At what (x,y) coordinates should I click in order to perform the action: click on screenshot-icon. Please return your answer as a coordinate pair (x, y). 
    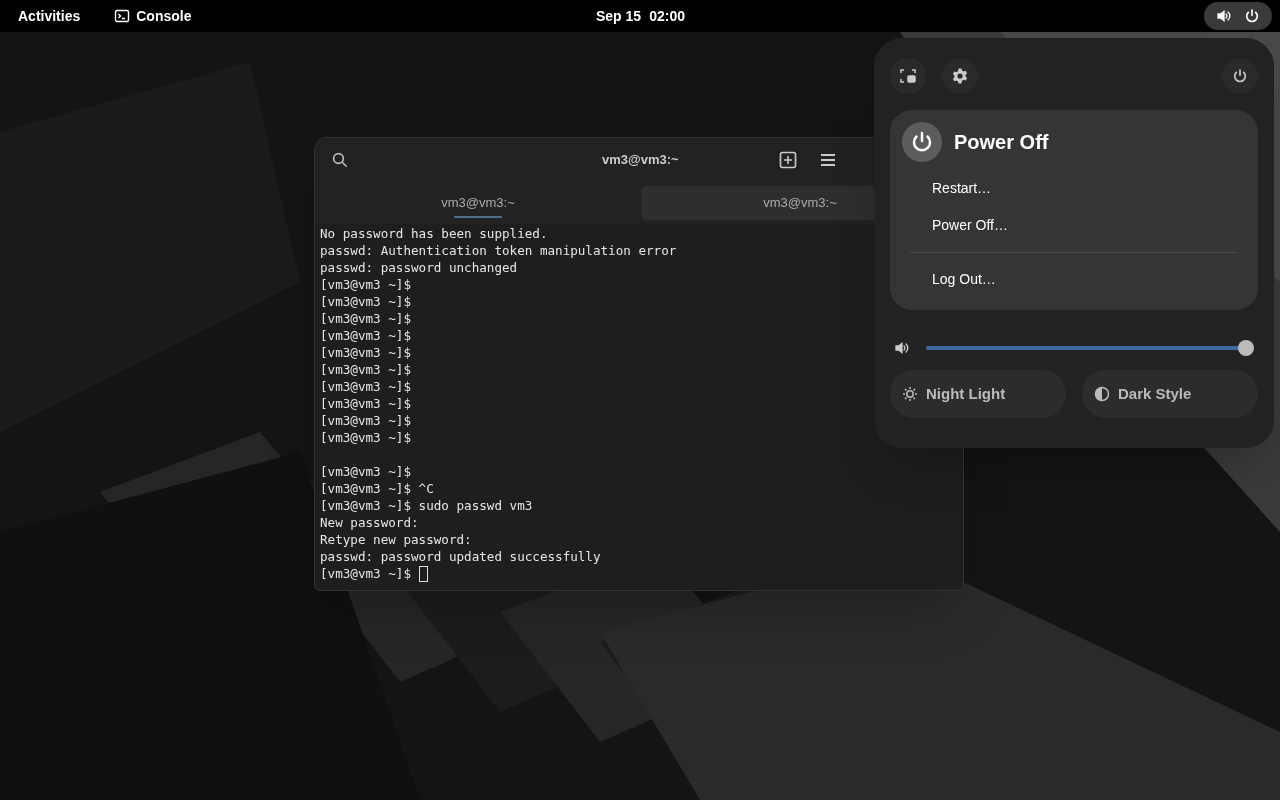
    Looking at the image, I should click on (908, 76).